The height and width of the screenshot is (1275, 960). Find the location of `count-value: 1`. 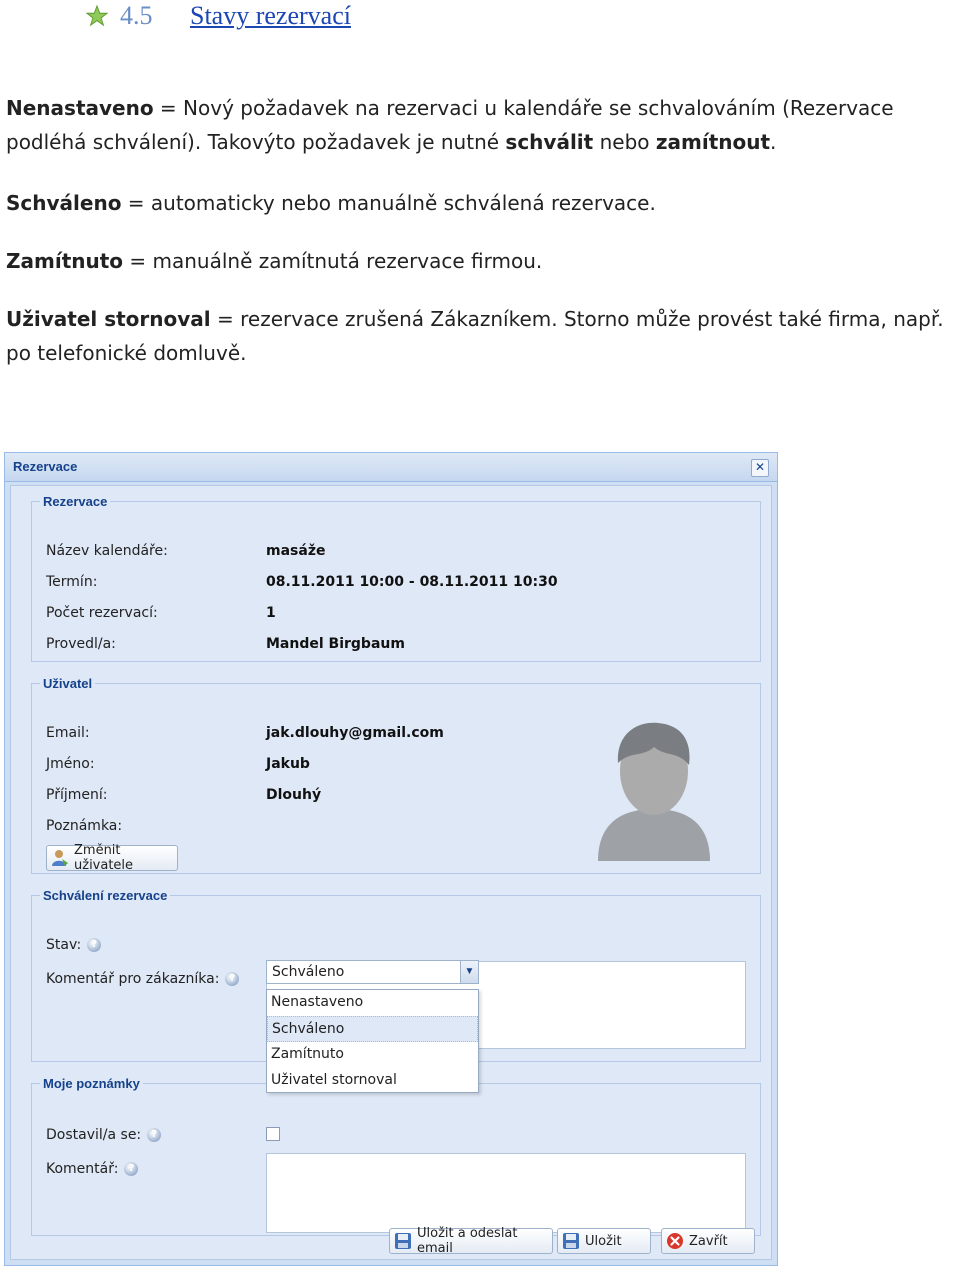

count-value: 1 is located at coordinates (271, 613).